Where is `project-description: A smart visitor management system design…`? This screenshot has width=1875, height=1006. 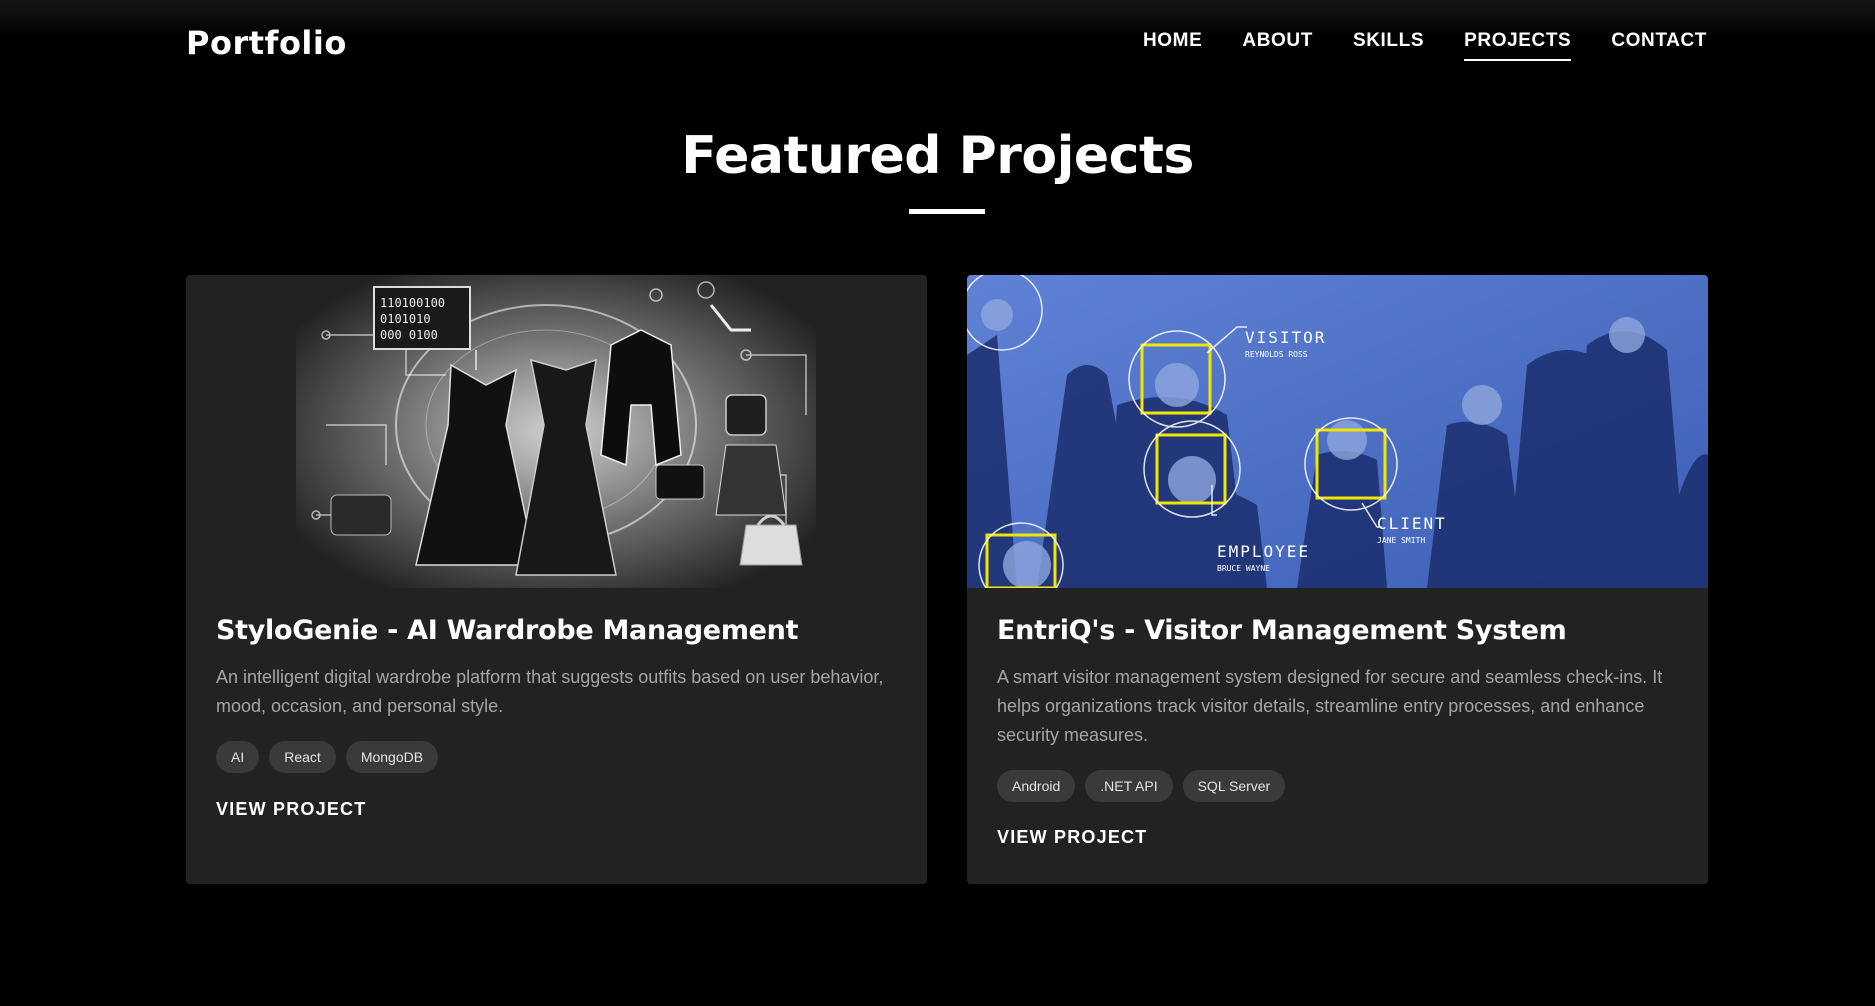
project-description: A smart visitor management system design… is located at coordinates (1330, 706).